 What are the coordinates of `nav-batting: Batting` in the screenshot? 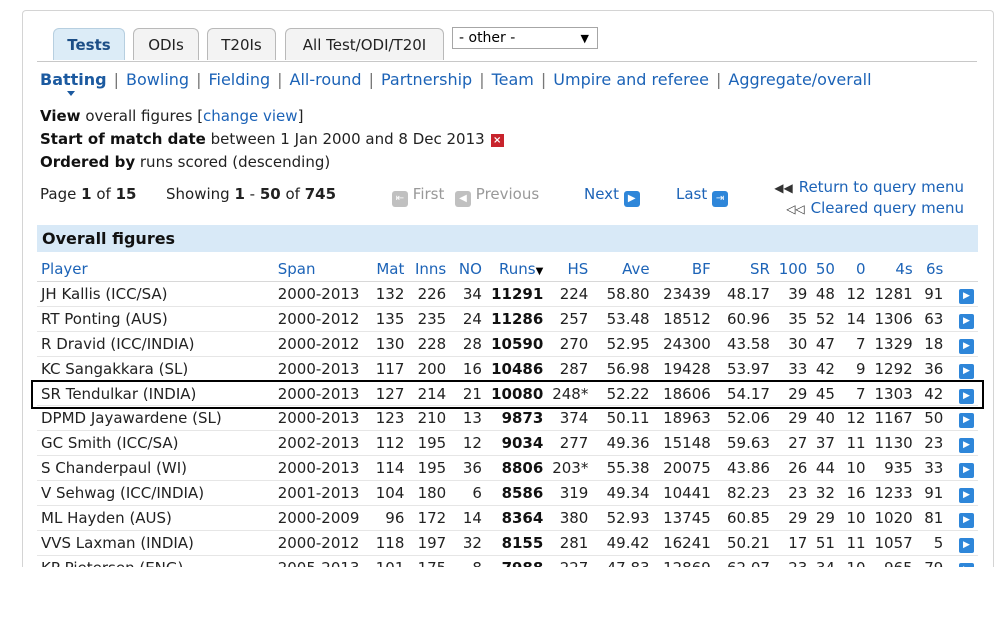 It's located at (73, 79).